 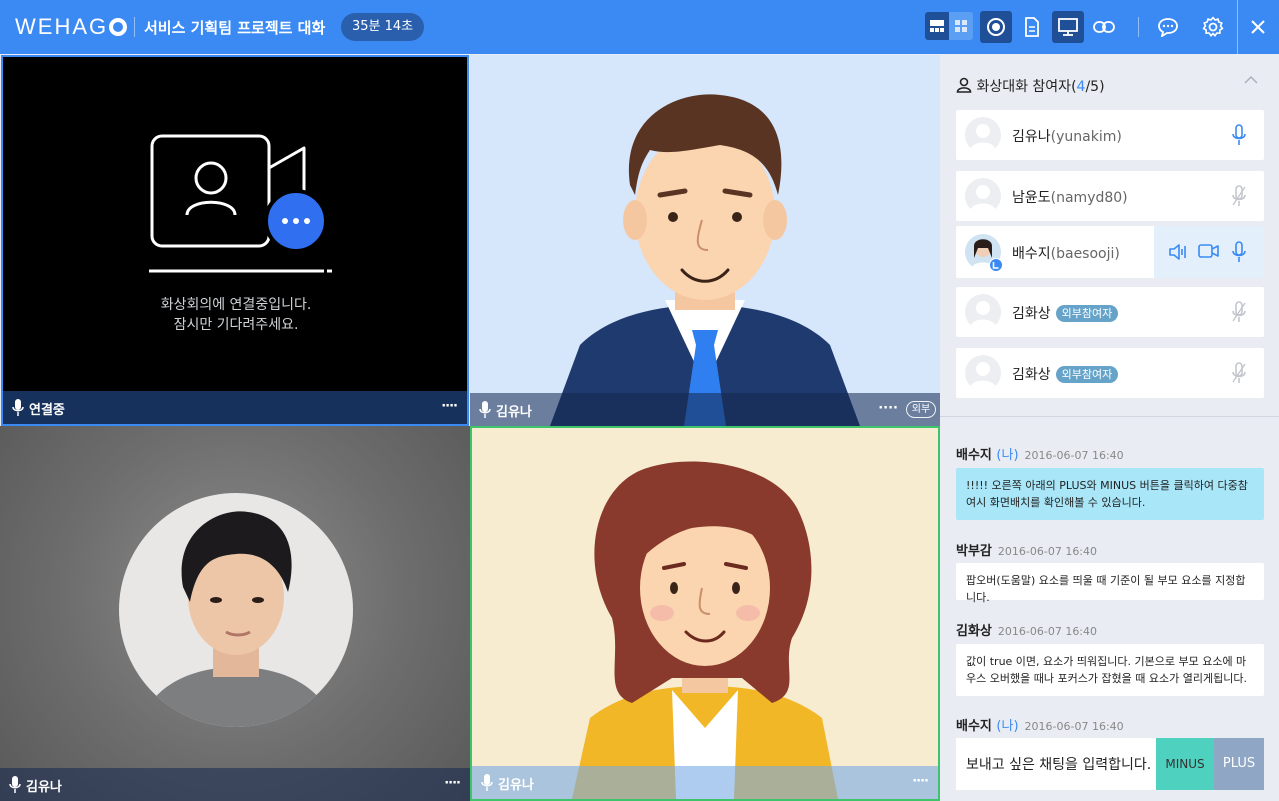 I want to click on user-icon, so click(x=964, y=85).